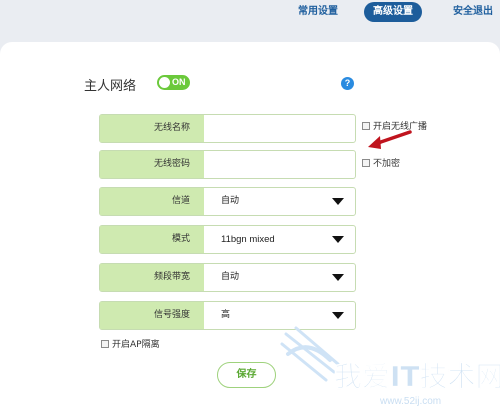  Describe the element at coordinates (152, 128) in the screenshot. I see `ssid-label: 无线名称` at that location.